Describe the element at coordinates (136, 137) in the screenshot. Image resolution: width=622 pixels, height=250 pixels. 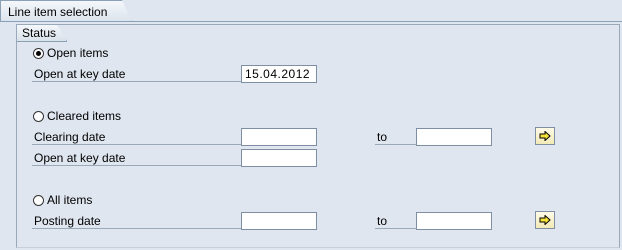
I see `clearing-date-label: Clearing date` at that location.